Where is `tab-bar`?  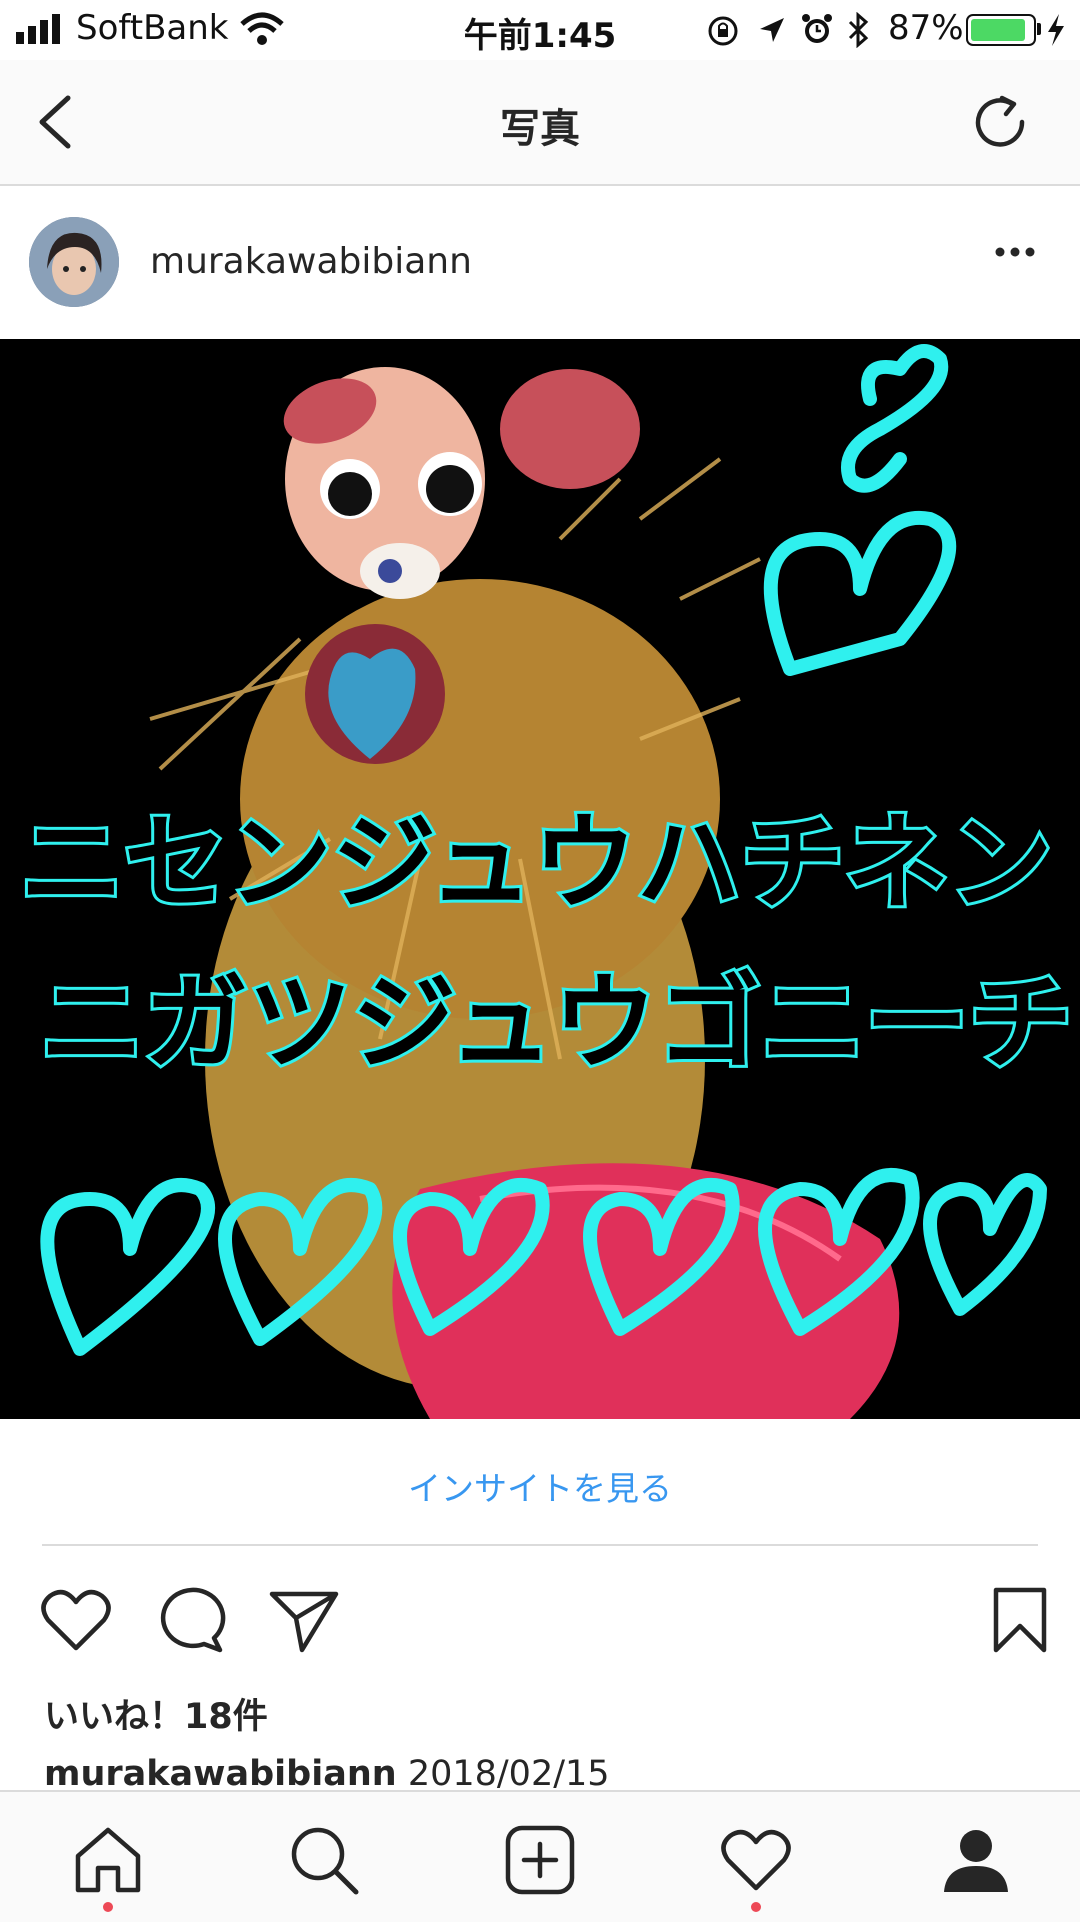 tab-bar is located at coordinates (540, 1856).